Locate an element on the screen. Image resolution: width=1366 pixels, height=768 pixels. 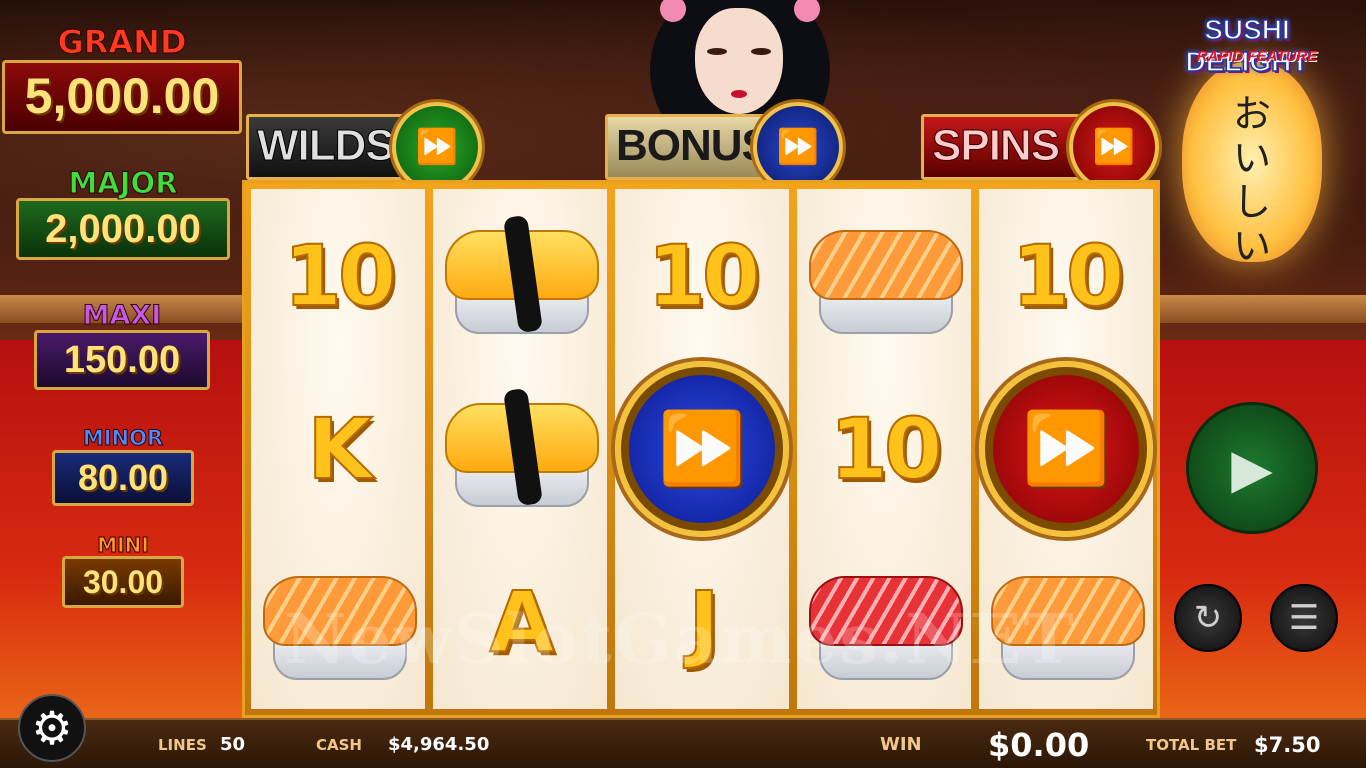
reel-5: 10 ⏩ is located at coordinates (1066, 449).